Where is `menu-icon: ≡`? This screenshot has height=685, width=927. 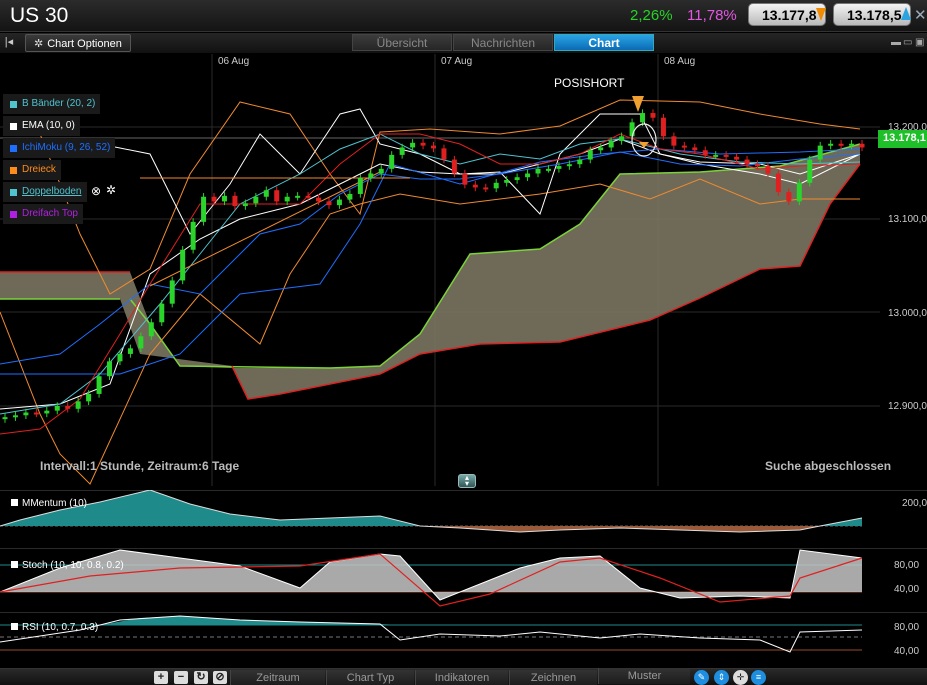 menu-icon: ≡ is located at coordinates (758, 677).